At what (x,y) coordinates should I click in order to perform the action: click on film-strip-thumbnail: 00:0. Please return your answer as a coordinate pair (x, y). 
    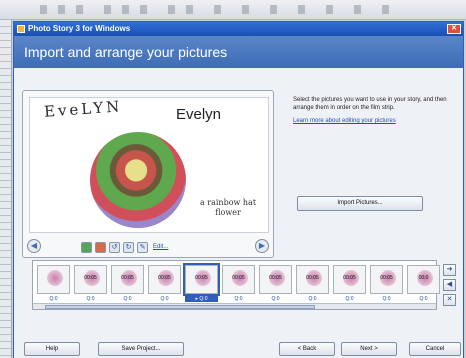
    Looking at the image, I should click on (423, 279).